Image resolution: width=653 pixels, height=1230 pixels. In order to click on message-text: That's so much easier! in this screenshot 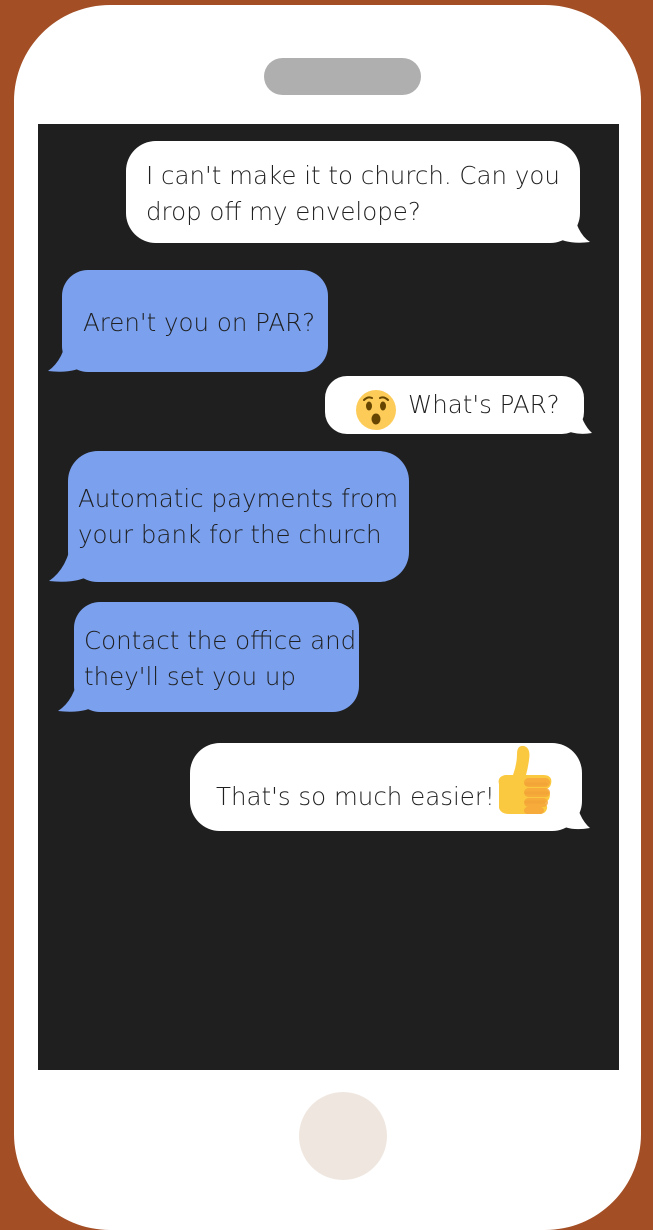, I will do `click(355, 796)`.